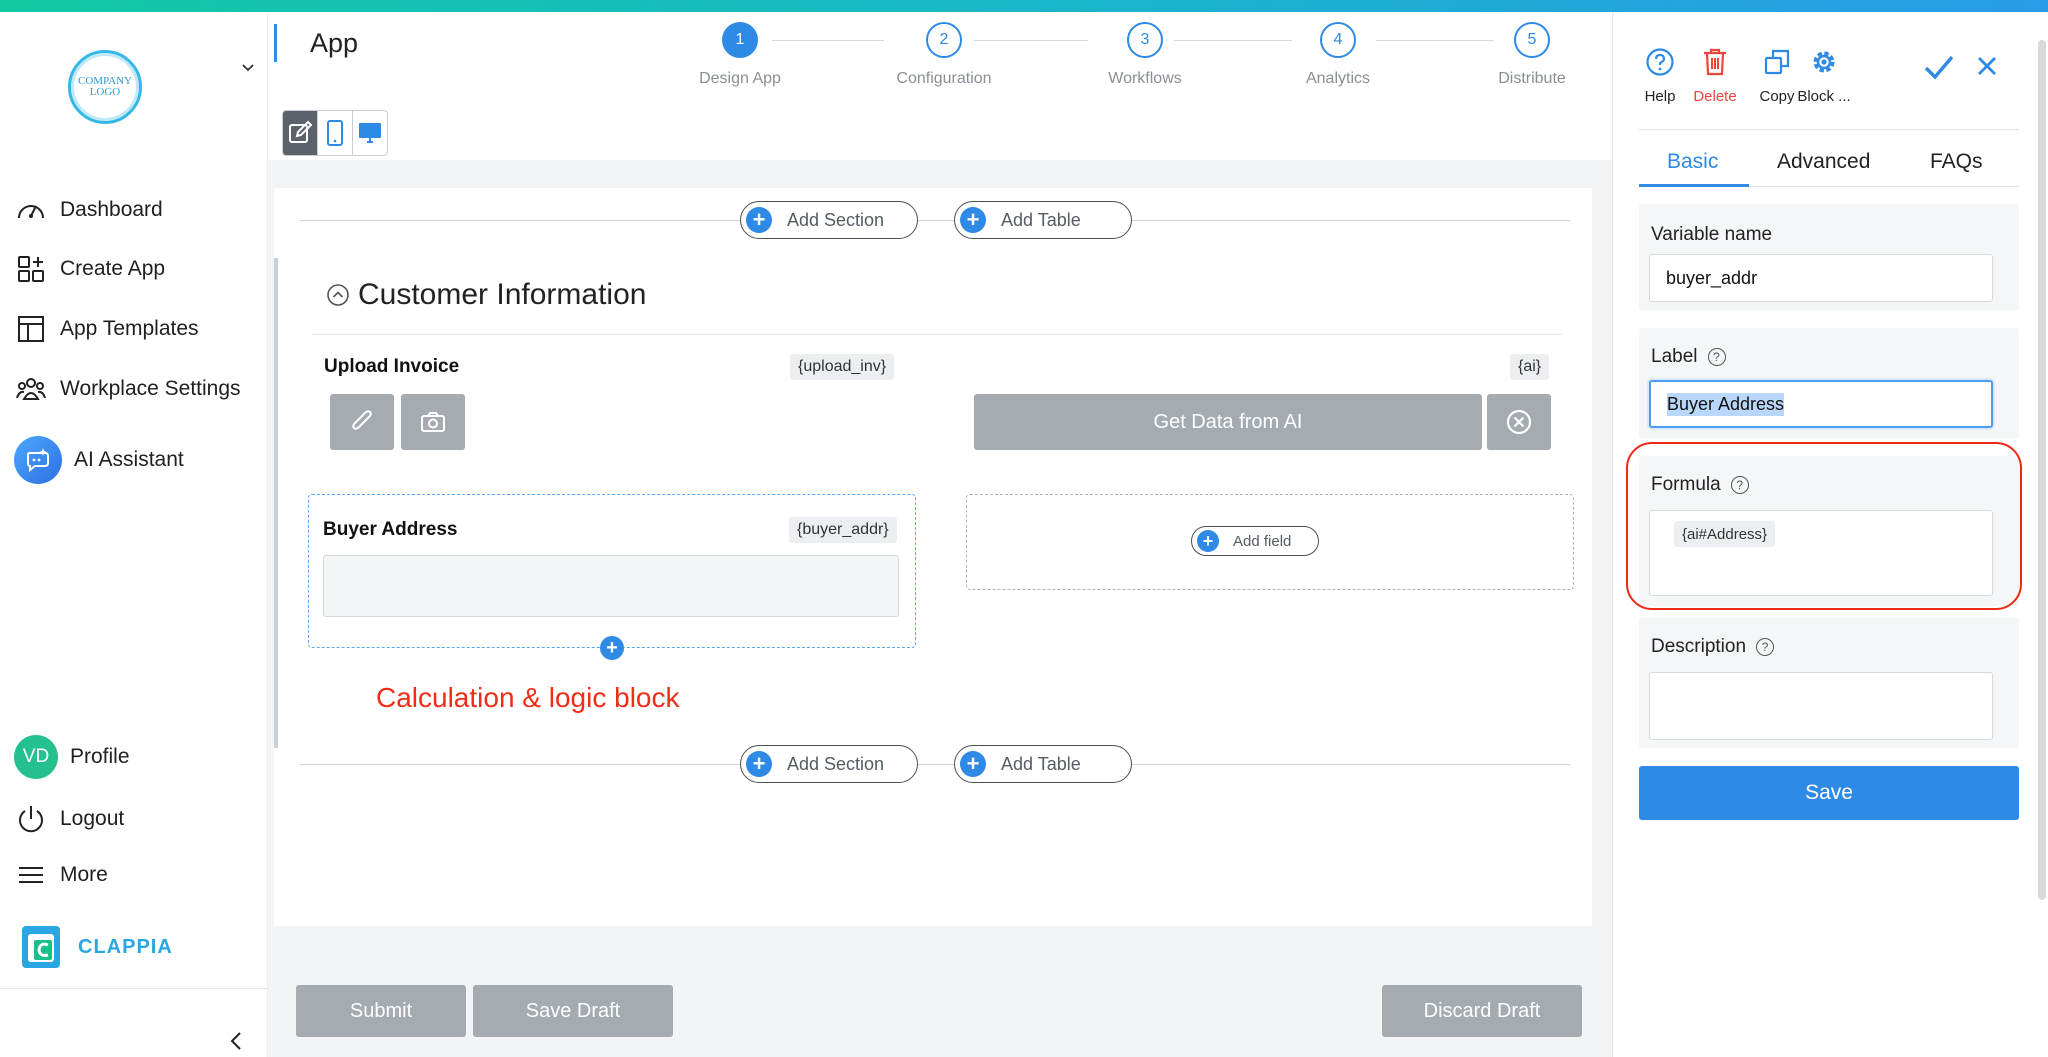 Image resolution: width=2048 pixels, height=1057 pixels. Describe the element at coordinates (129, 459) in the screenshot. I see `sidebar-item-label: AI Assistant` at that location.